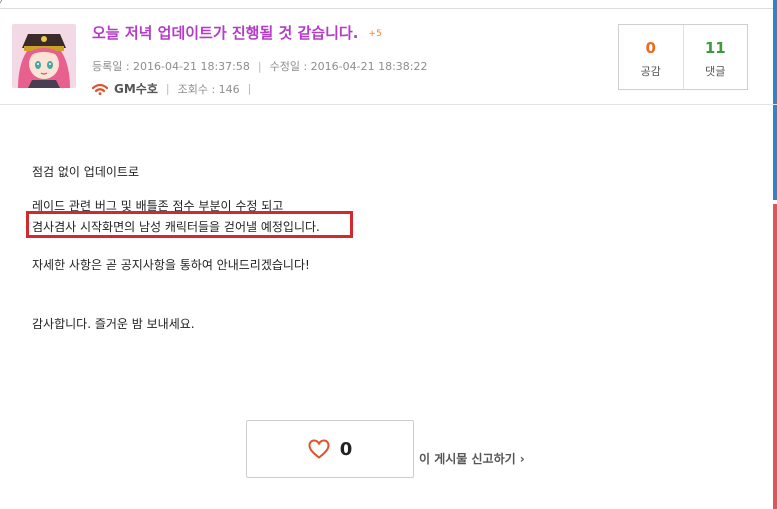 This screenshot has height=509, width=777. Describe the element at coordinates (136, 88) in the screenshot. I see `author-name: GM수호` at that location.